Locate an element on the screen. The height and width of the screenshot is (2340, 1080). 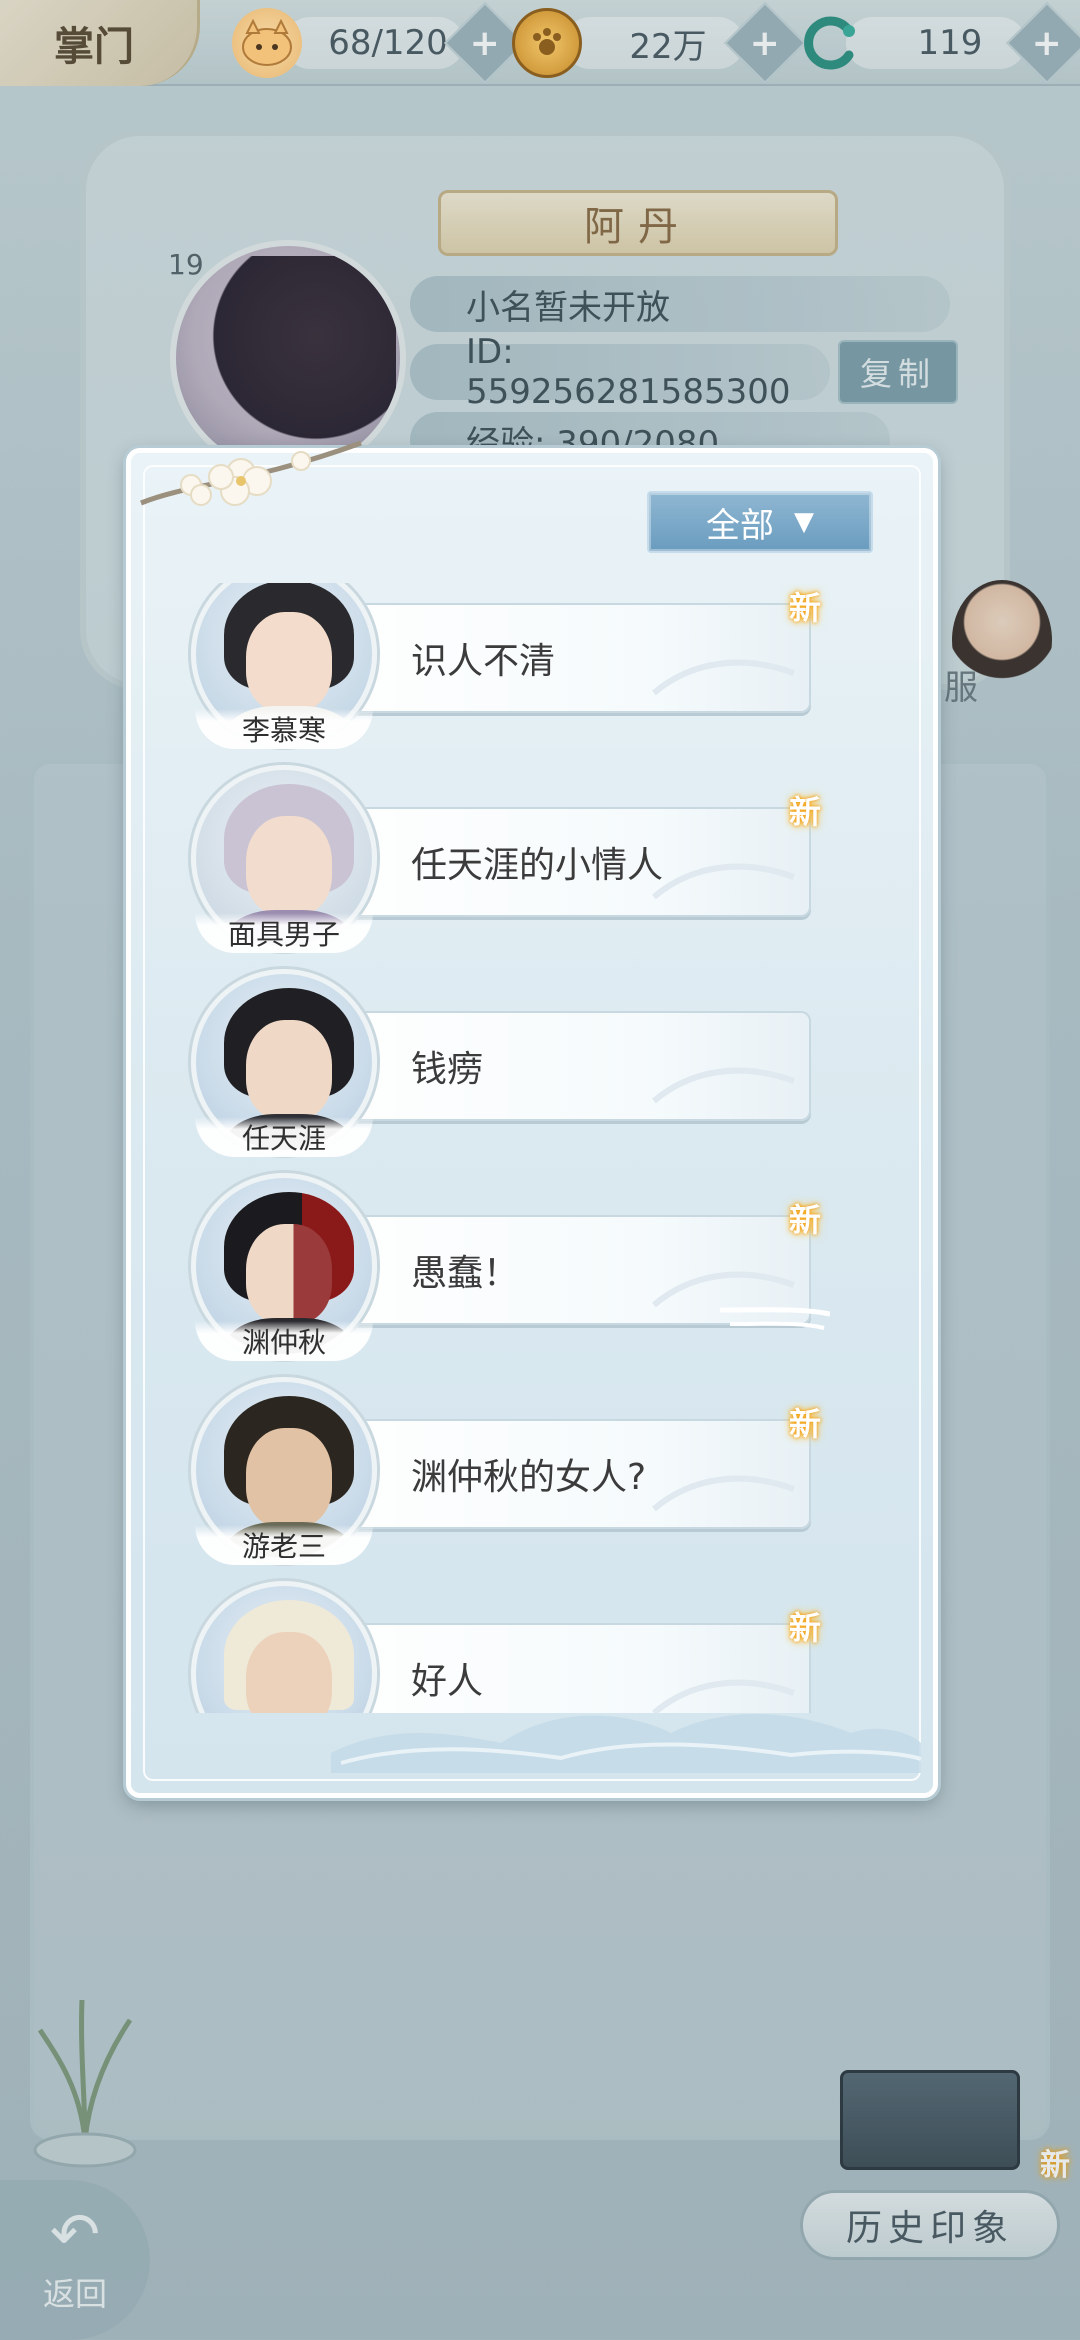
character-name: 游老三 is located at coordinates (284, 1545).